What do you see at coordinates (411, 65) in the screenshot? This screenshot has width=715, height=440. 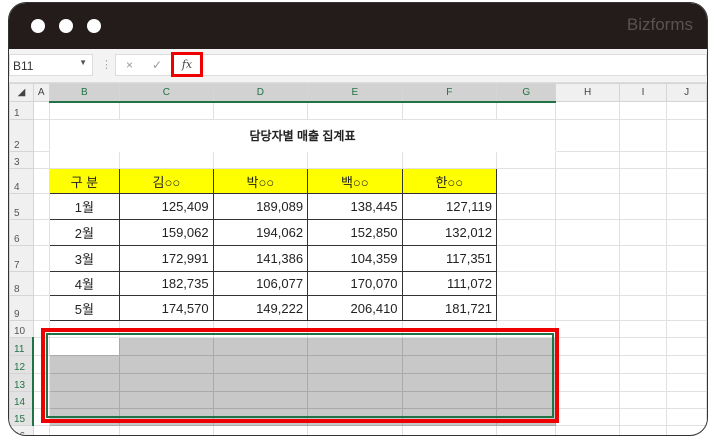 I see `formula-input: × ✓` at bounding box center [411, 65].